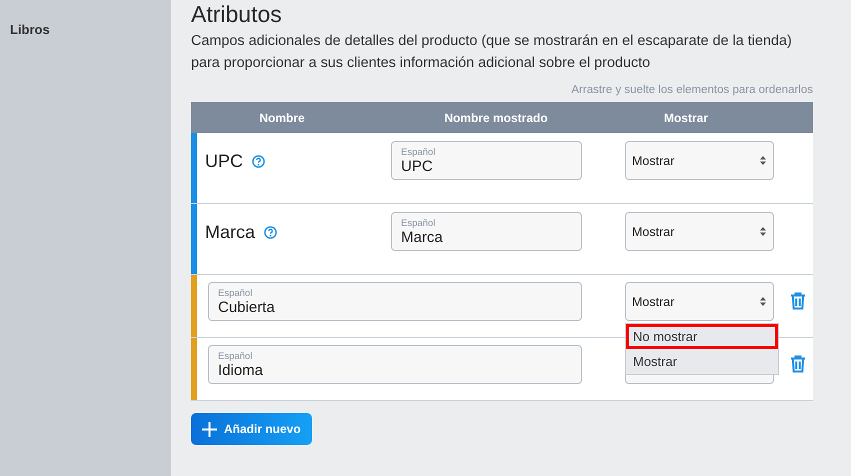 Image resolution: width=851 pixels, height=476 pixels. I want to click on column-header: Nombre, so click(282, 117).